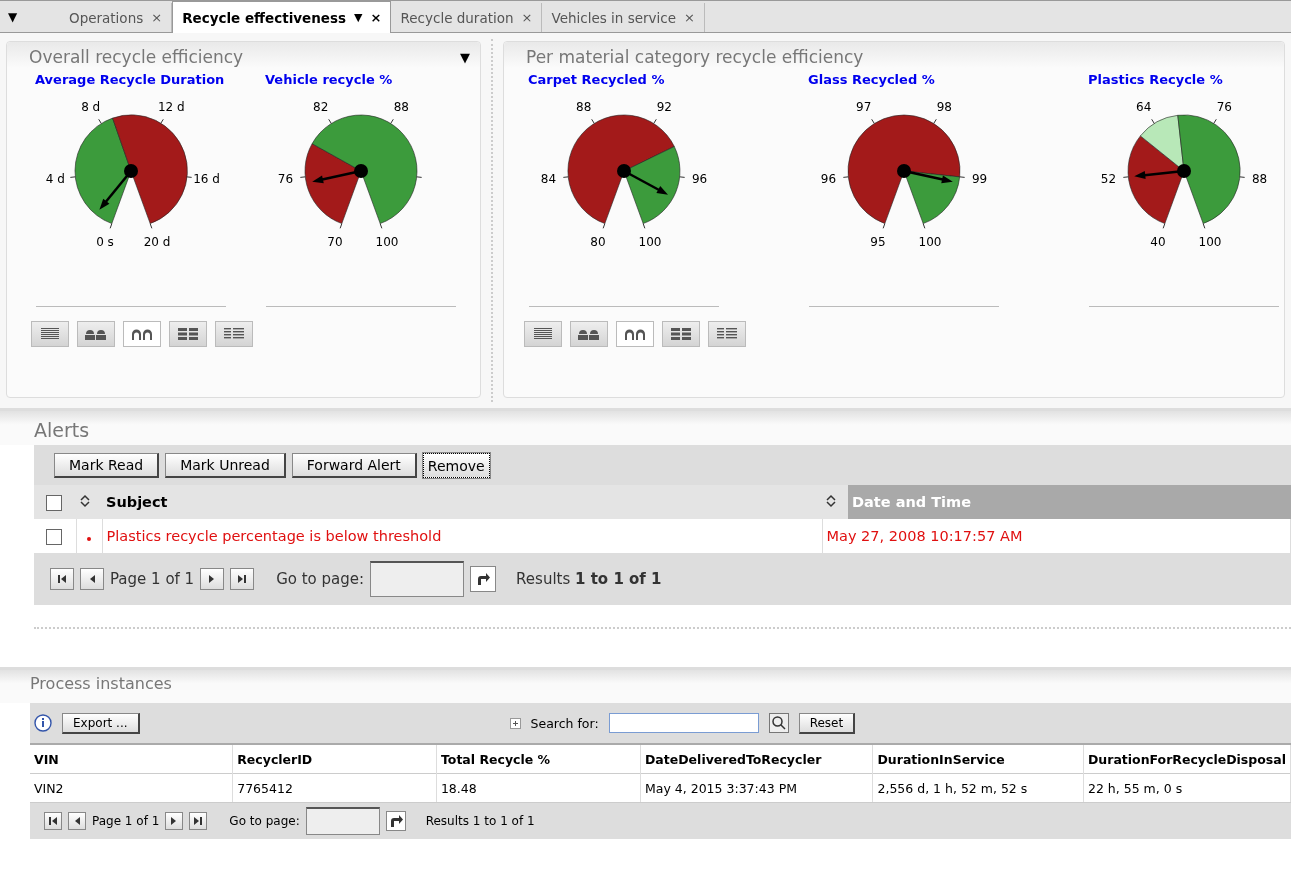 The image size is (1291, 878). What do you see at coordinates (564, 723) in the screenshot?
I see `search-label: Search for:` at bounding box center [564, 723].